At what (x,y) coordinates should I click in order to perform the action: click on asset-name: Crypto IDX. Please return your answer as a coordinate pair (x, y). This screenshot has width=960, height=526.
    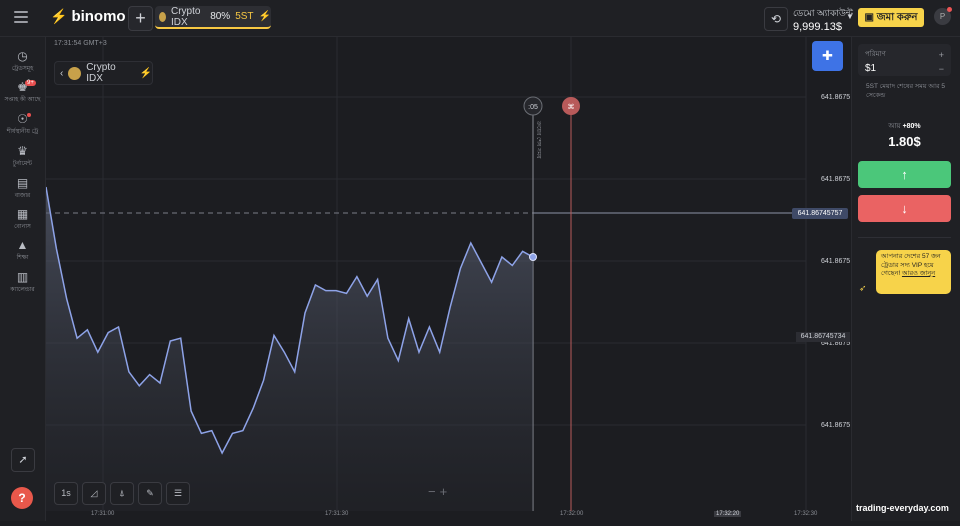
    Looking at the image, I should click on (101, 73).